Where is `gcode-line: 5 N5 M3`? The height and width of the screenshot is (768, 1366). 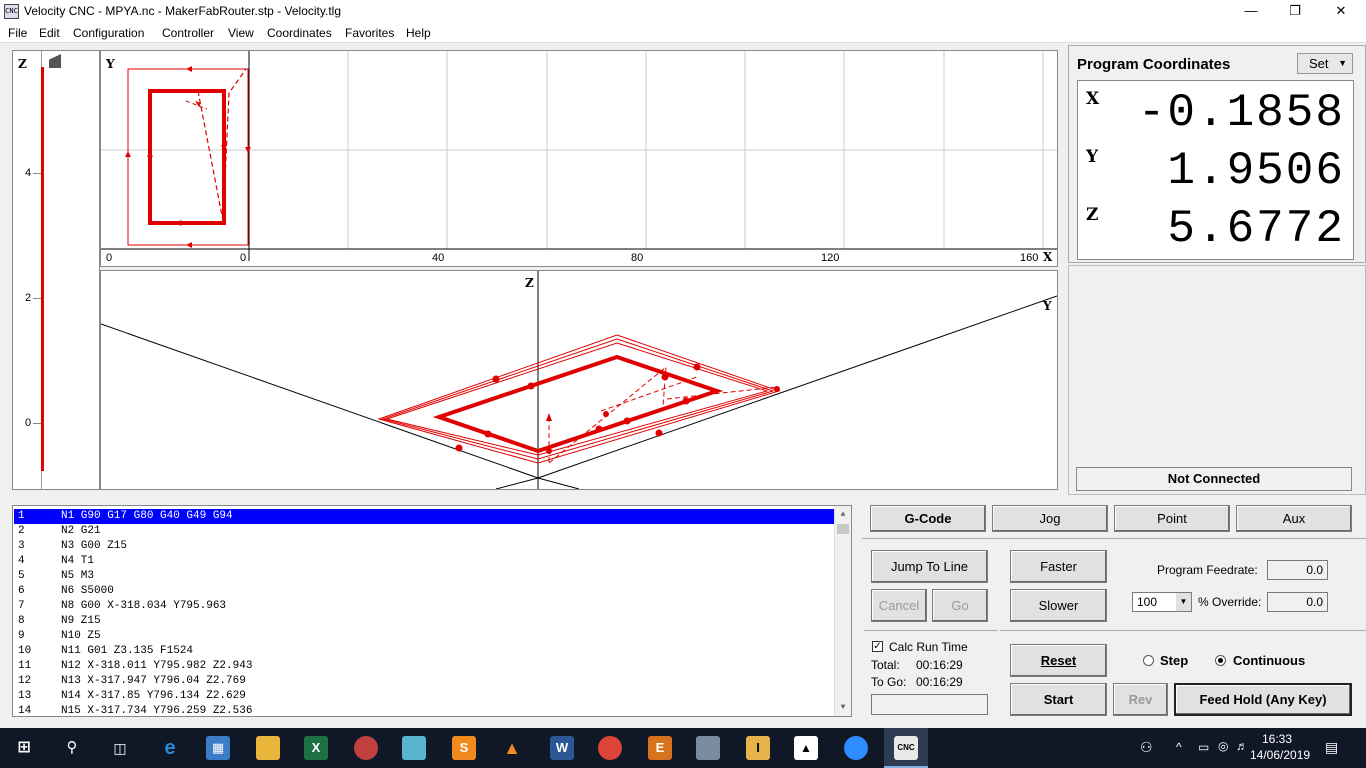 gcode-line: 5 N5 M3 is located at coordinates (425, 576).